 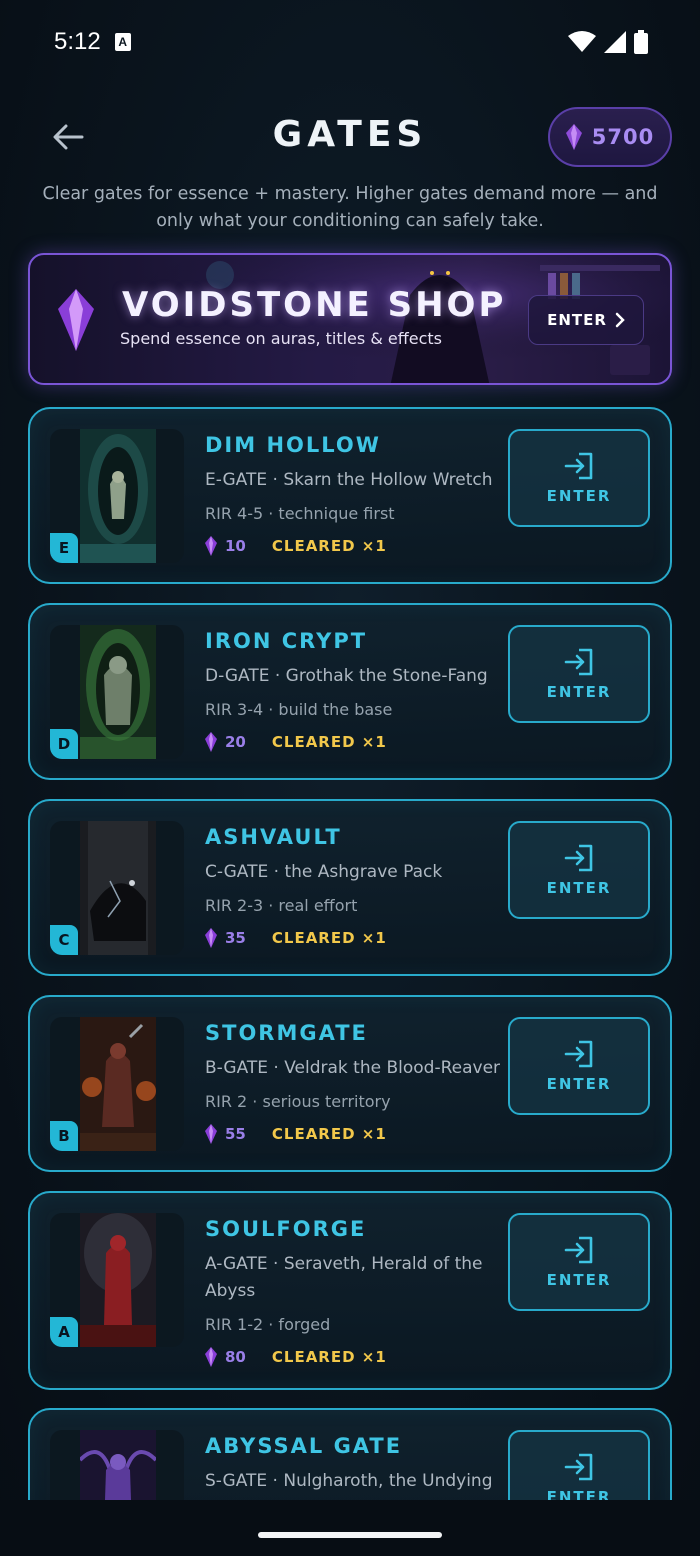 What do you see at coordinates (298, 1101) in the screenshot?
I see `gate-rir: RIR 2 · serious territory` at bounding box center [298, 1101].